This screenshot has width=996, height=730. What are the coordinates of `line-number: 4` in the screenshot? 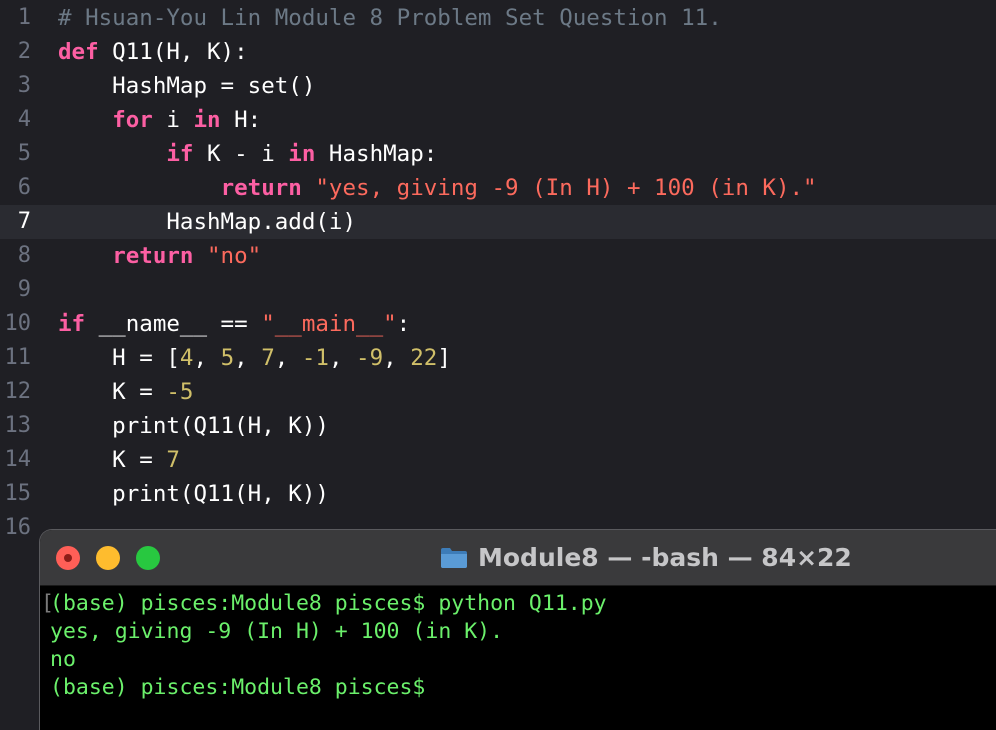 It's located at (24, 119).